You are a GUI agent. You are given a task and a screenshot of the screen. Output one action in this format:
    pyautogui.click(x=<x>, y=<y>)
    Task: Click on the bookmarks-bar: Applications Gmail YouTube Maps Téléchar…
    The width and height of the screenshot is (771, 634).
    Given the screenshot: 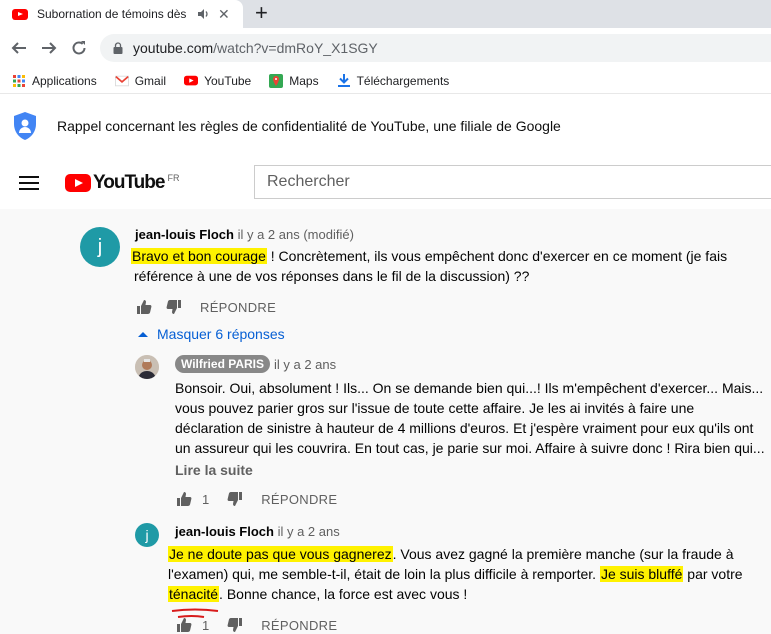 What is the action you would take?
    pyautogui.click(x=385, y=81)
    